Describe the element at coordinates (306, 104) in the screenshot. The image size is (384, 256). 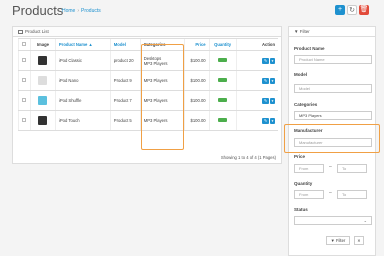
I see `categories-label: Categories` at that location.